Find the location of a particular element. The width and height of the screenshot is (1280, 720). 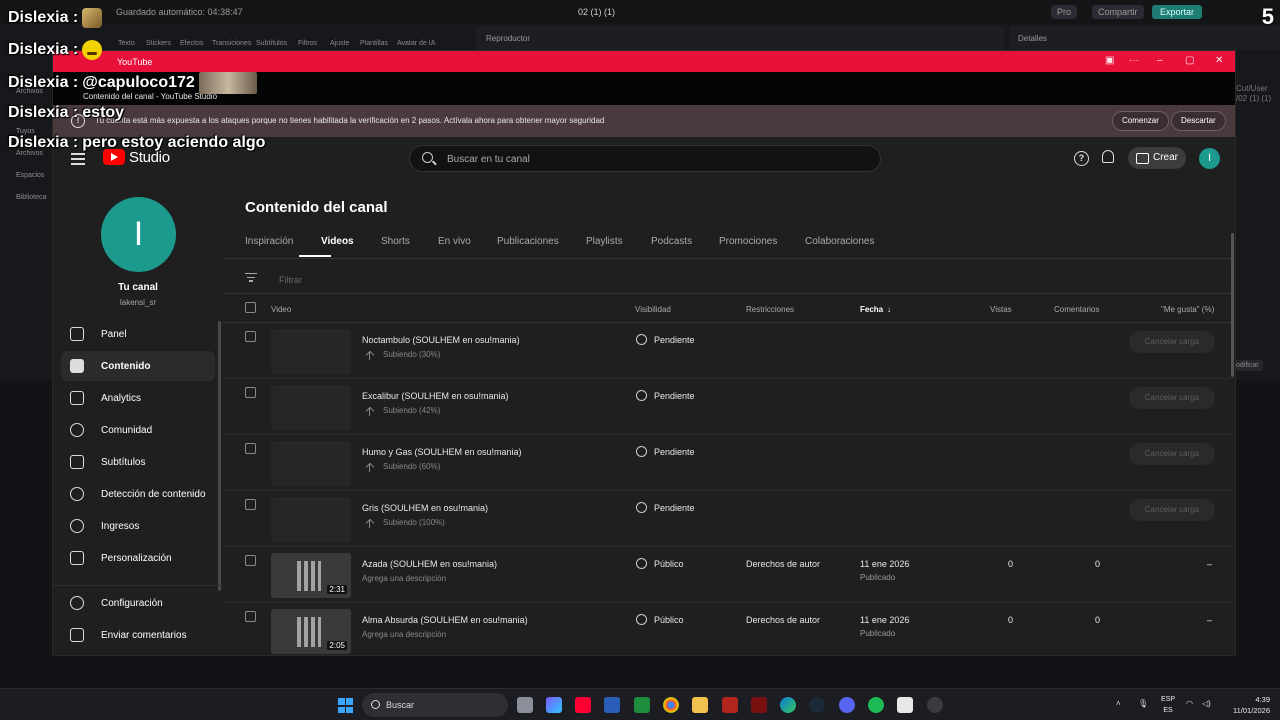

tab-posts: Publicaciones is located at coordinates (528, 241).